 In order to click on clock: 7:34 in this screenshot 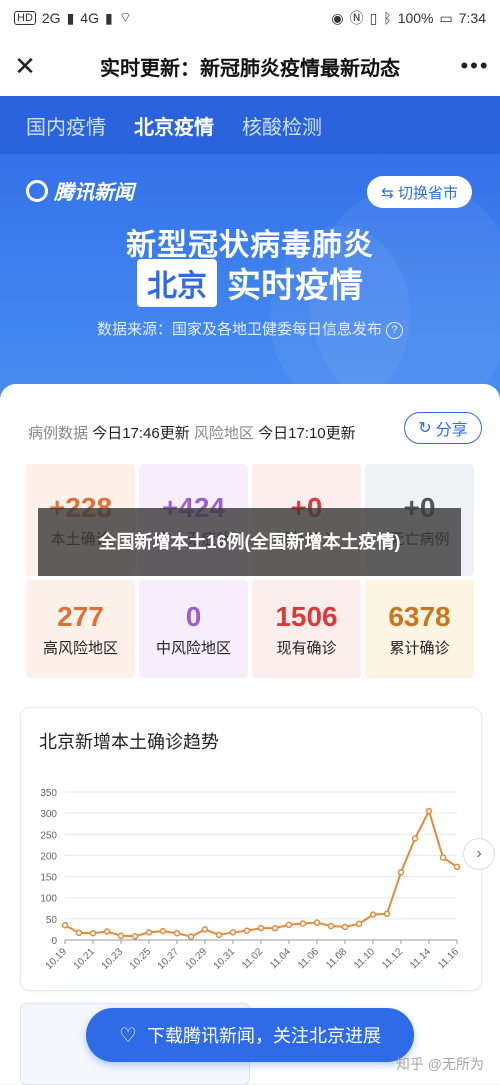, I will do `click(472, 18)`.